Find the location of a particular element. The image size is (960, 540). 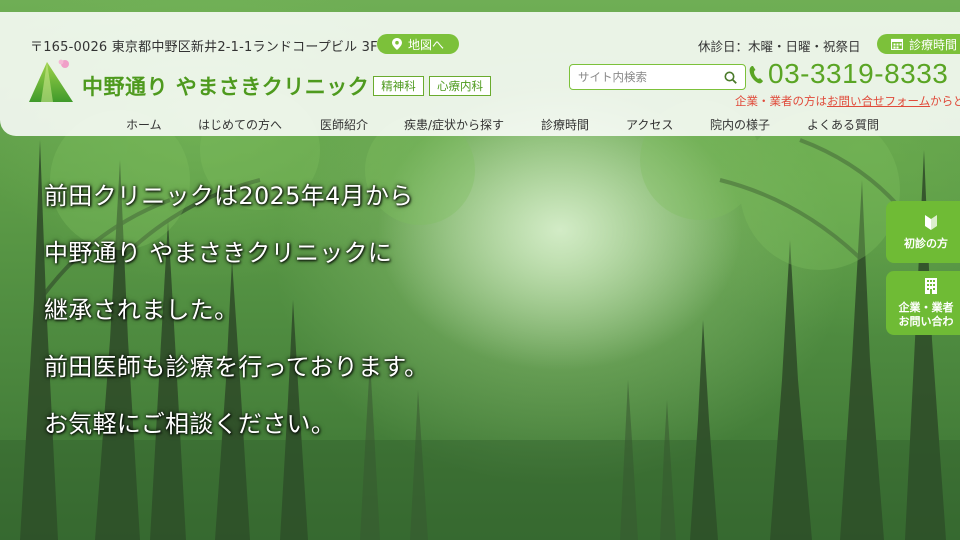

nav-item-access: アクセス is located at coordinates (649, 124).